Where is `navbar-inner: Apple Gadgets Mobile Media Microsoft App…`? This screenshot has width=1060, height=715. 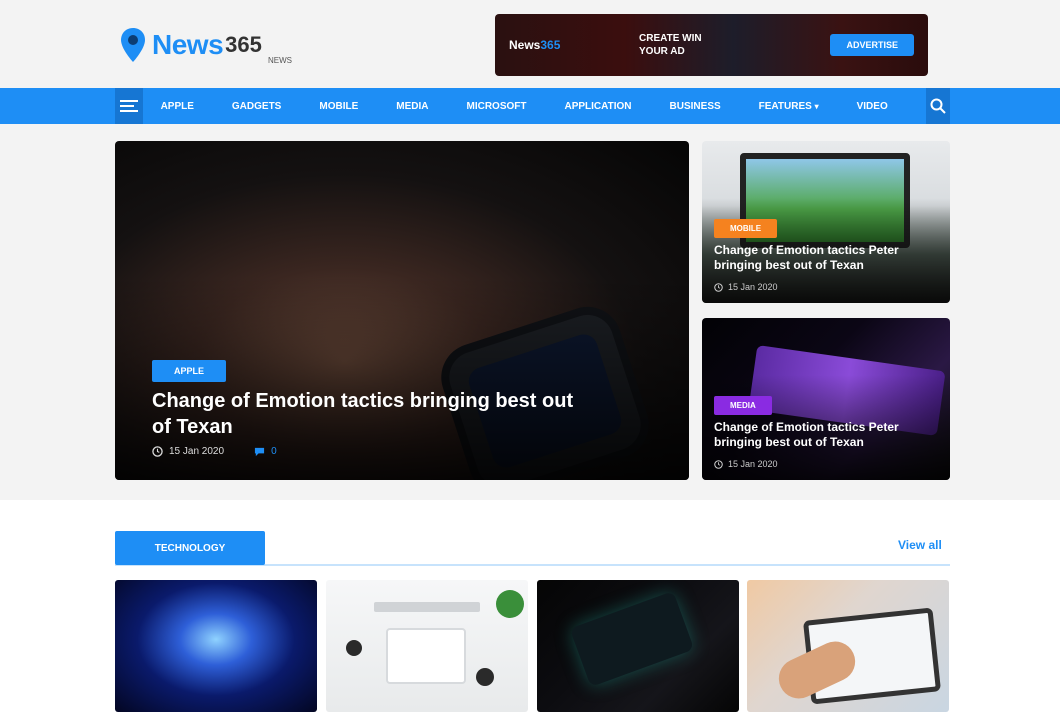
navbar-inner: Apple Gadgets Mobile Media Microsoft App… is located at coordinates (532, 106).